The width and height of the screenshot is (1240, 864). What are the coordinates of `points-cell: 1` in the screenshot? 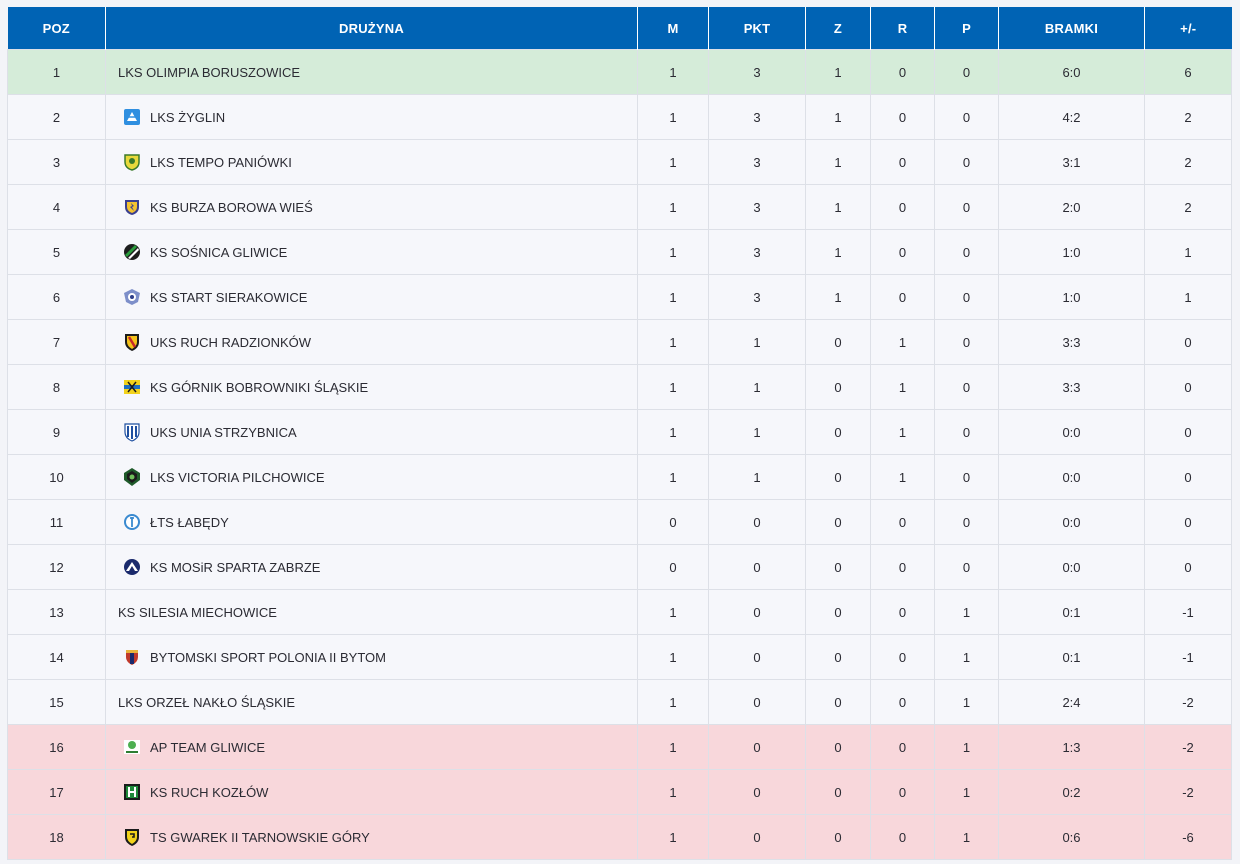 It's located at (757, 432).